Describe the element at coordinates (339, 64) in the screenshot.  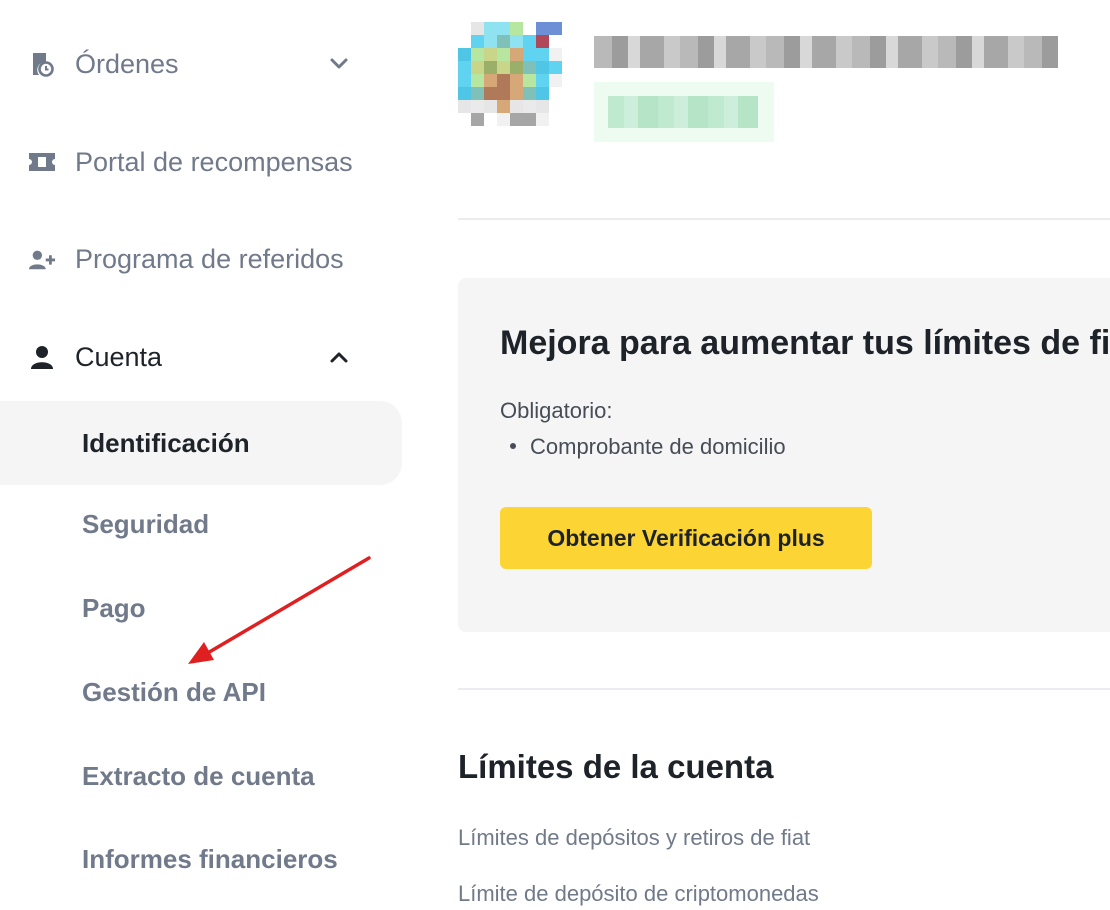
I see `chevron-down-icon` at that location.